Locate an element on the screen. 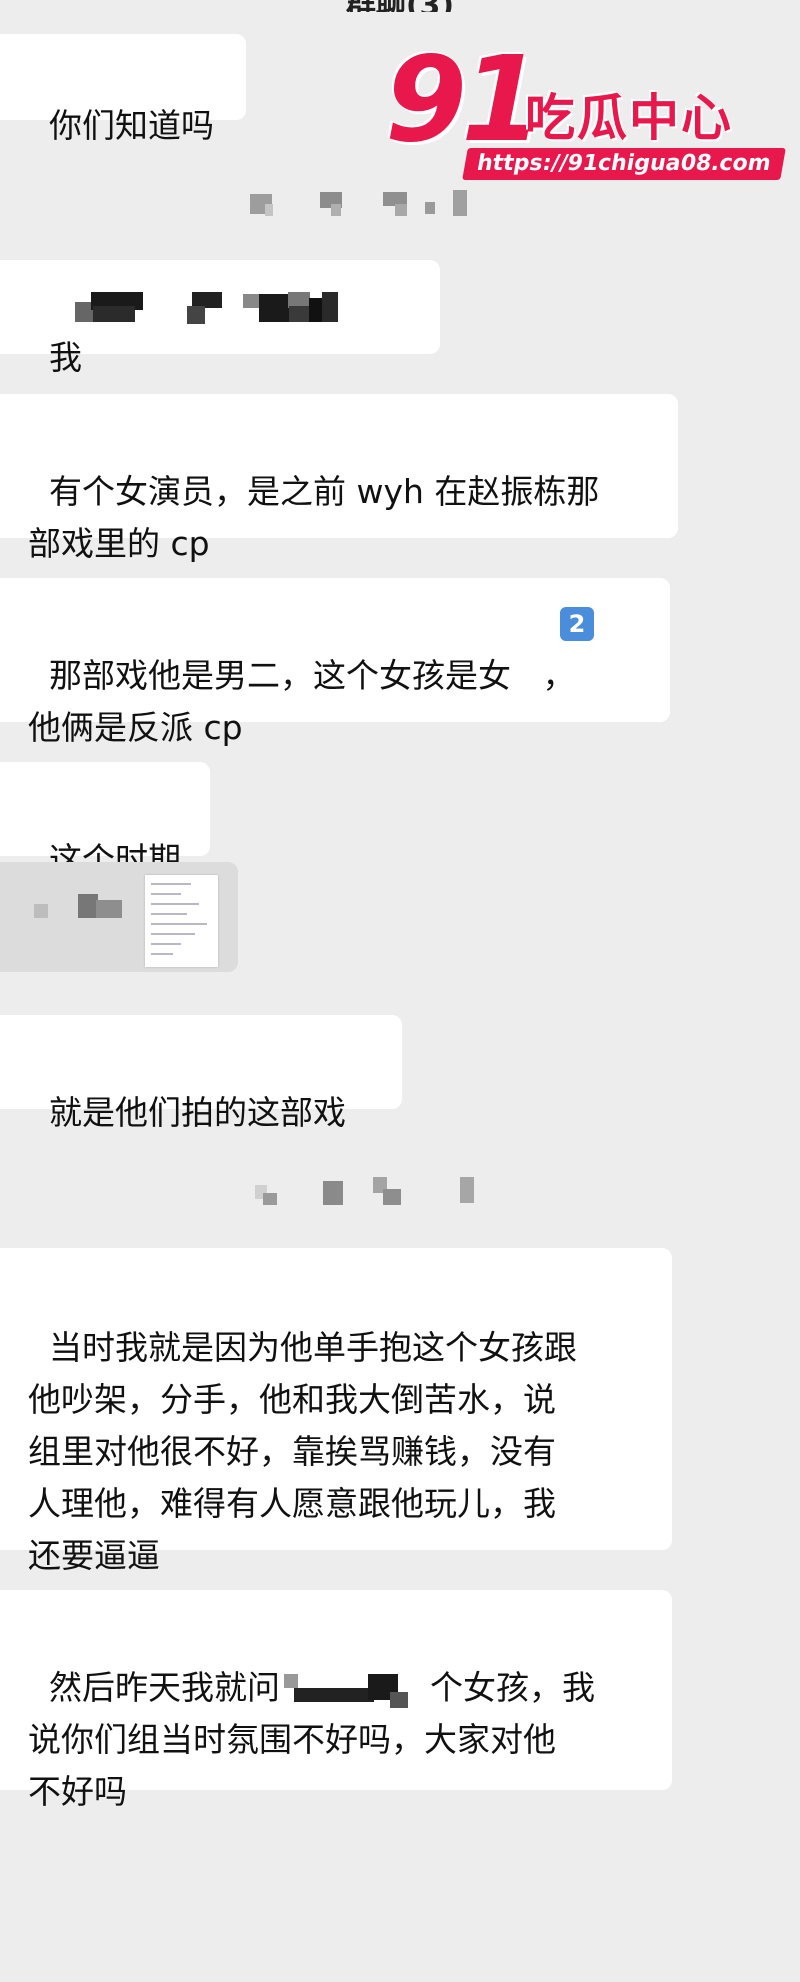 Image resolution: width=800 pixels, height=1982 pixels. message-bubble-8: 然后昨天我就问 个女孩，我 说你们组当时氛围不好吗，大家对他 不好吗 is located at coordinates (336, 1700).